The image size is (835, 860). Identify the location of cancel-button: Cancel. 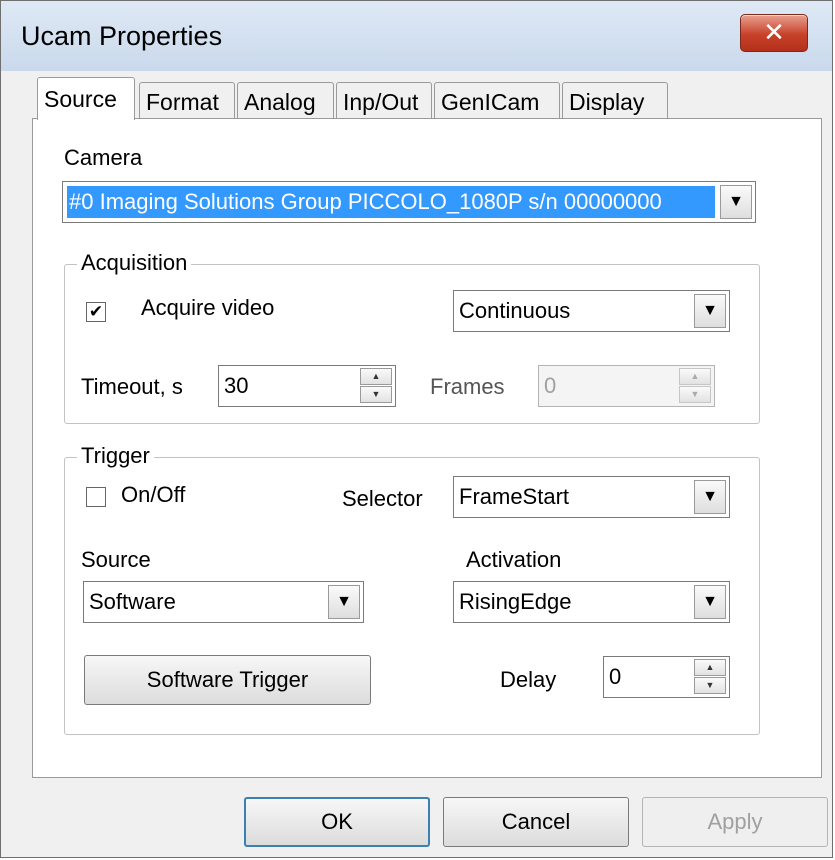
(536, 822).